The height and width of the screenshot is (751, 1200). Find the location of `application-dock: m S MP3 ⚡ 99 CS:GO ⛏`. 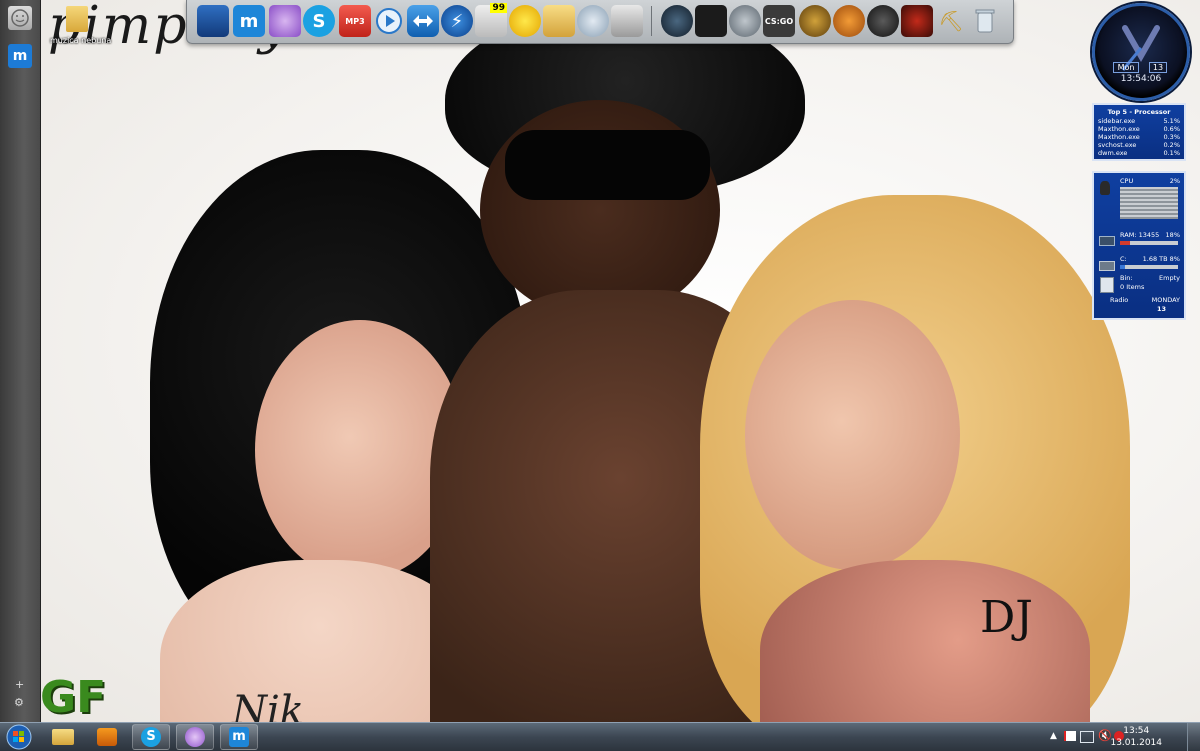

application-dock: m S MP3 ⚡ 99 CS:GO ⛏ is located at coordinates (600, 22).